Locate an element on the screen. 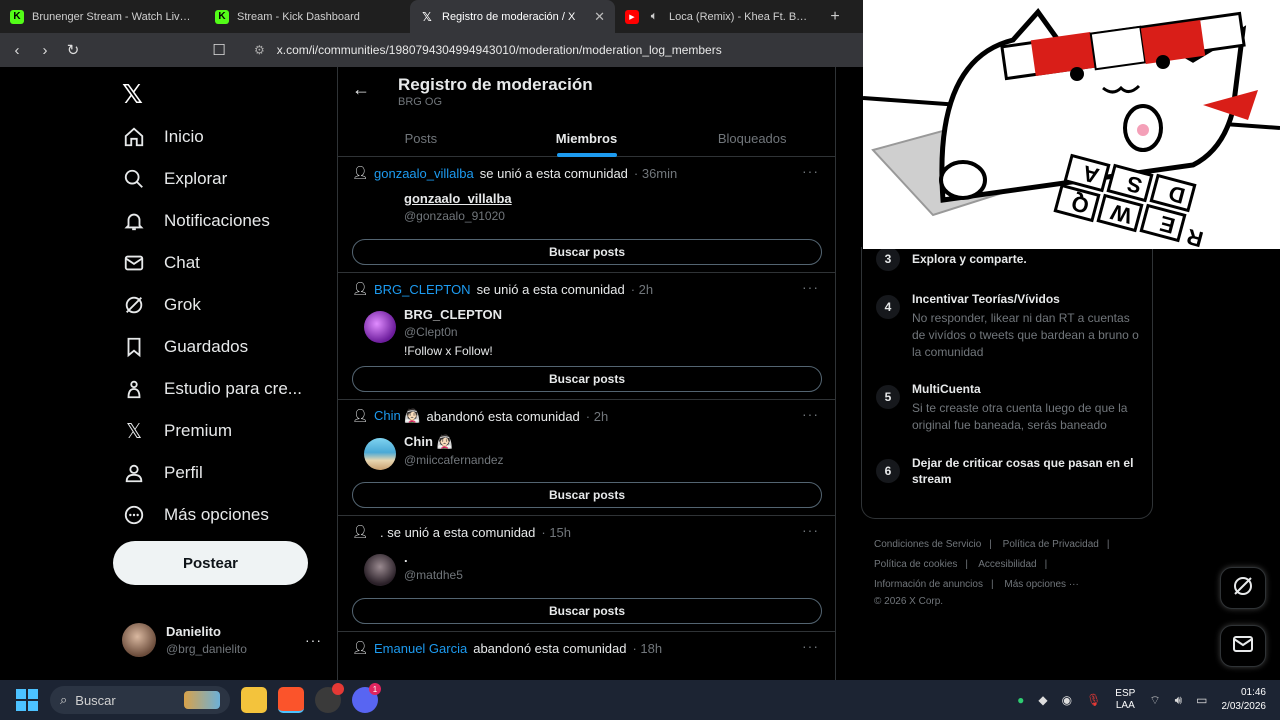 Image resolution: width=1280 pixels, height=720 pixels. grok-fab-button is located at coordinates (1243, 588).